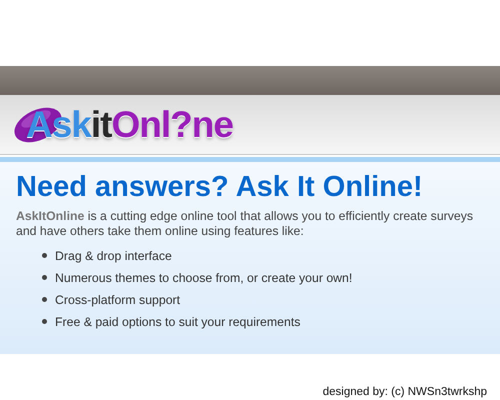 Image resolution: width=500 pixels, height=400 pixels. I want to click on feature-item: Drag & drop interface, so click(113, 256).